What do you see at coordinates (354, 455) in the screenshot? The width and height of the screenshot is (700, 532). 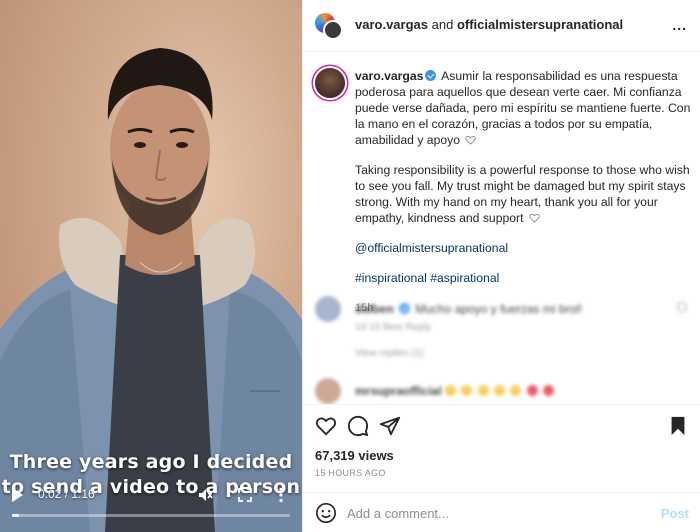 I see `view-count: 67,319 views` at bounding box center [354, 455].